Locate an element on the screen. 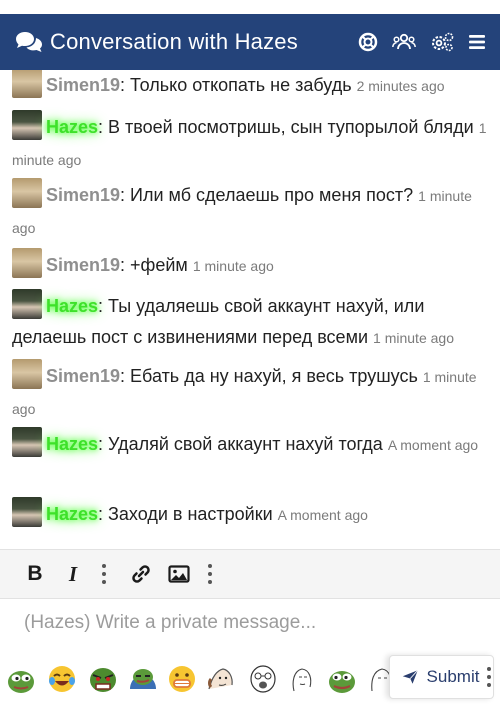 This screenshot has width=500, height=710. editor-toolbar: B I is located at coordinates (250, 574).